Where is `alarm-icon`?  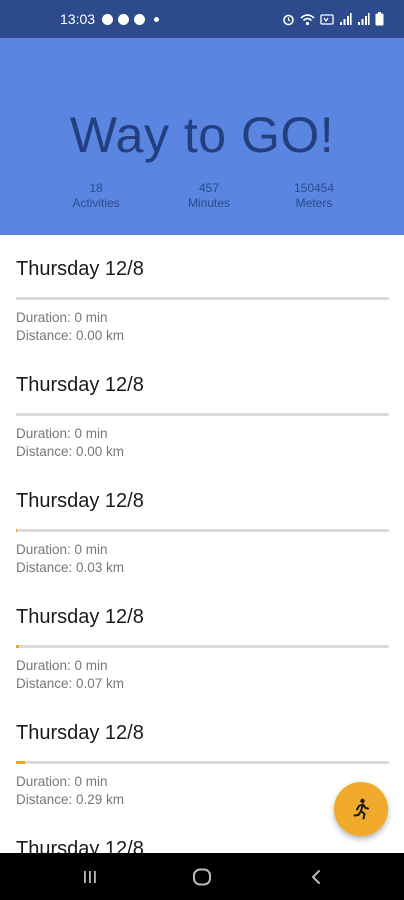
alarm-icon is located at coordinates (288, 19).